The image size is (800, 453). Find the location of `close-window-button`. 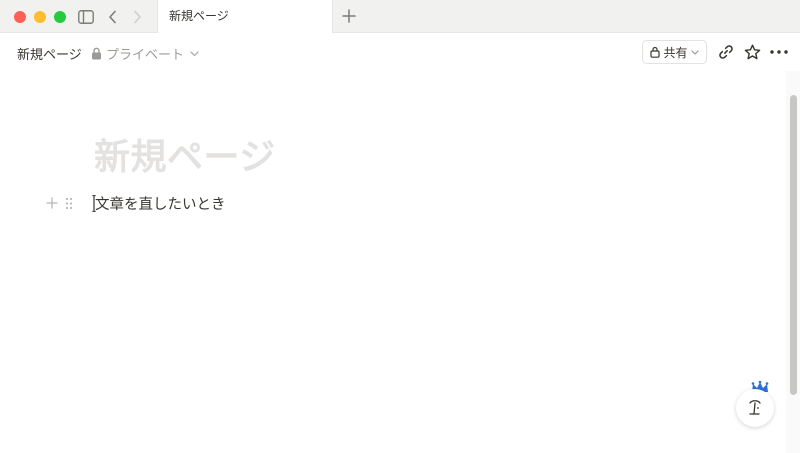

close-window-button is located at coordinates (20, 17).